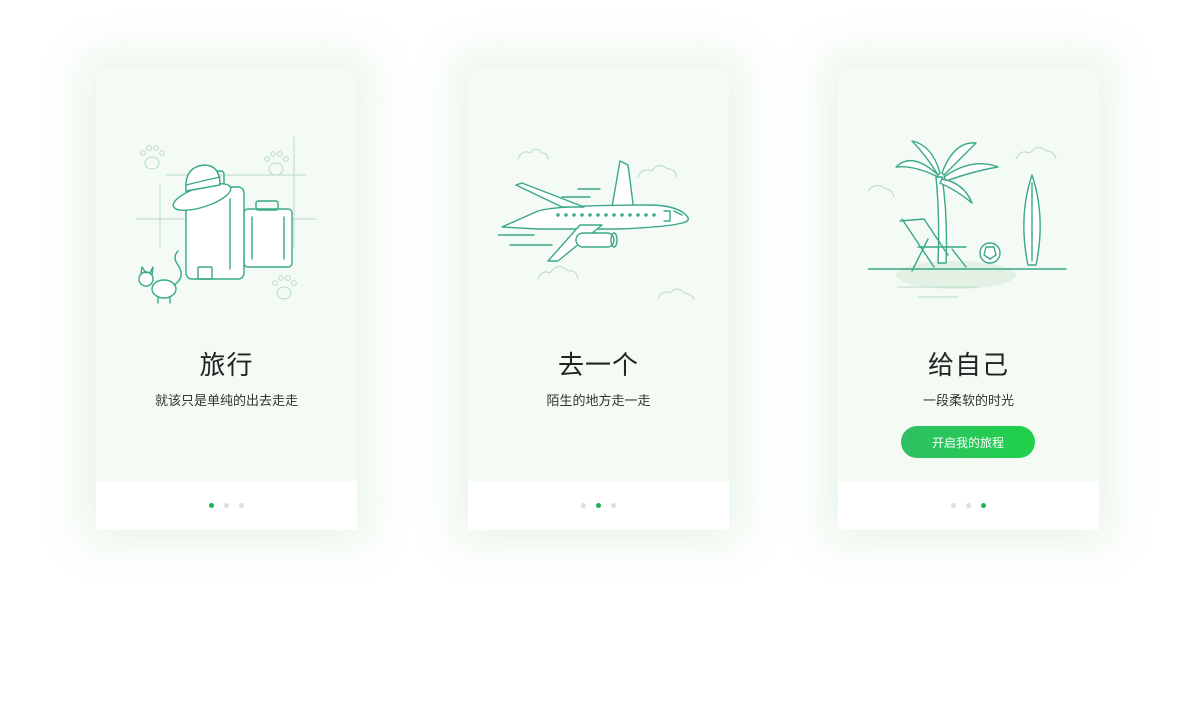 The width and height of the screenshot is (1200, 704). What do you see at coordinates (967, 219) in the screenshot?
I see `beach-illustration` at bounding box center [967, 219].